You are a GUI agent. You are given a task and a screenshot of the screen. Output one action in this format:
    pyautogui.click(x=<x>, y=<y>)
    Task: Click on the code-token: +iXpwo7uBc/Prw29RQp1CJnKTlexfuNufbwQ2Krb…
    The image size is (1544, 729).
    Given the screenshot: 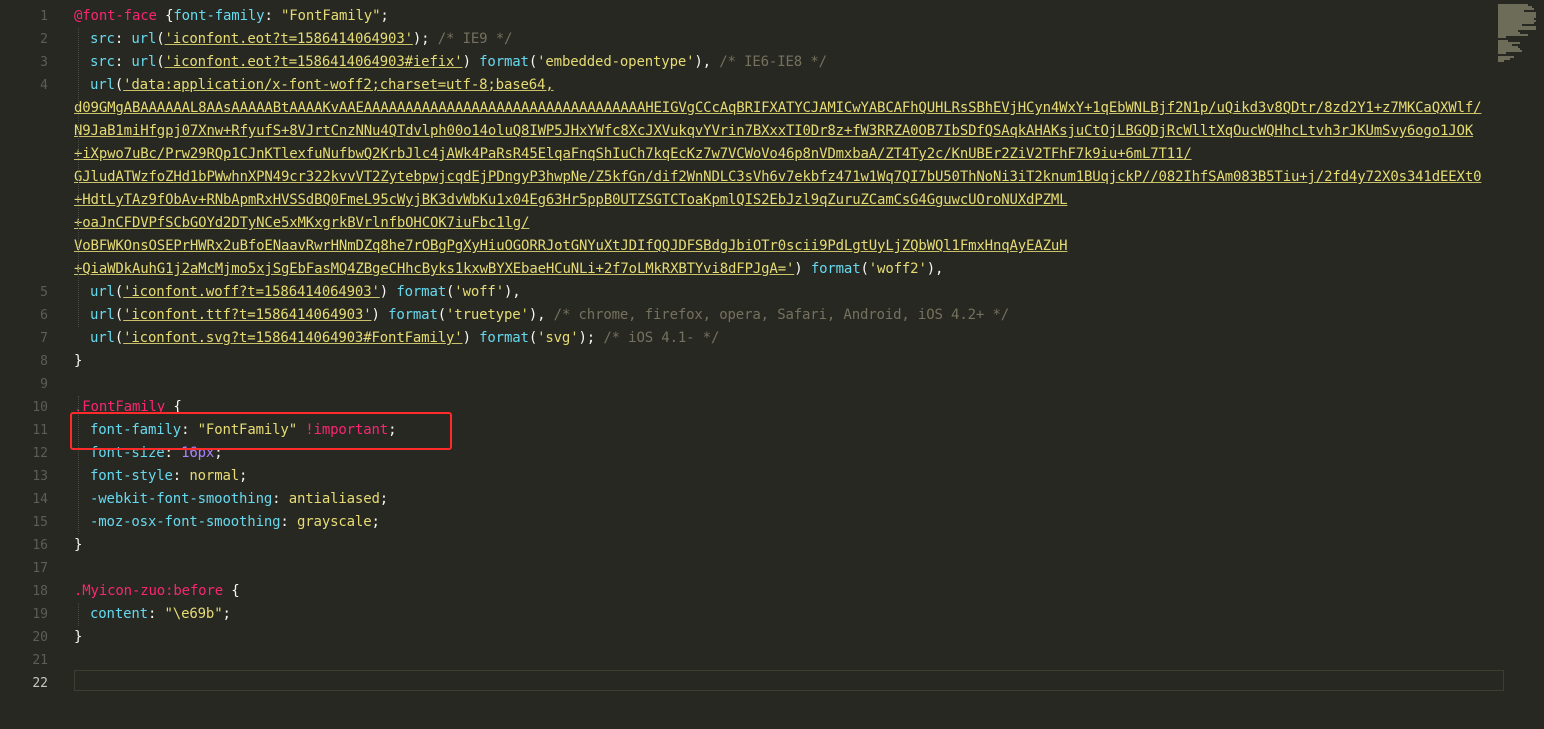 What is the action you would take?
    pyautogui.click(x=633, y=154)
    